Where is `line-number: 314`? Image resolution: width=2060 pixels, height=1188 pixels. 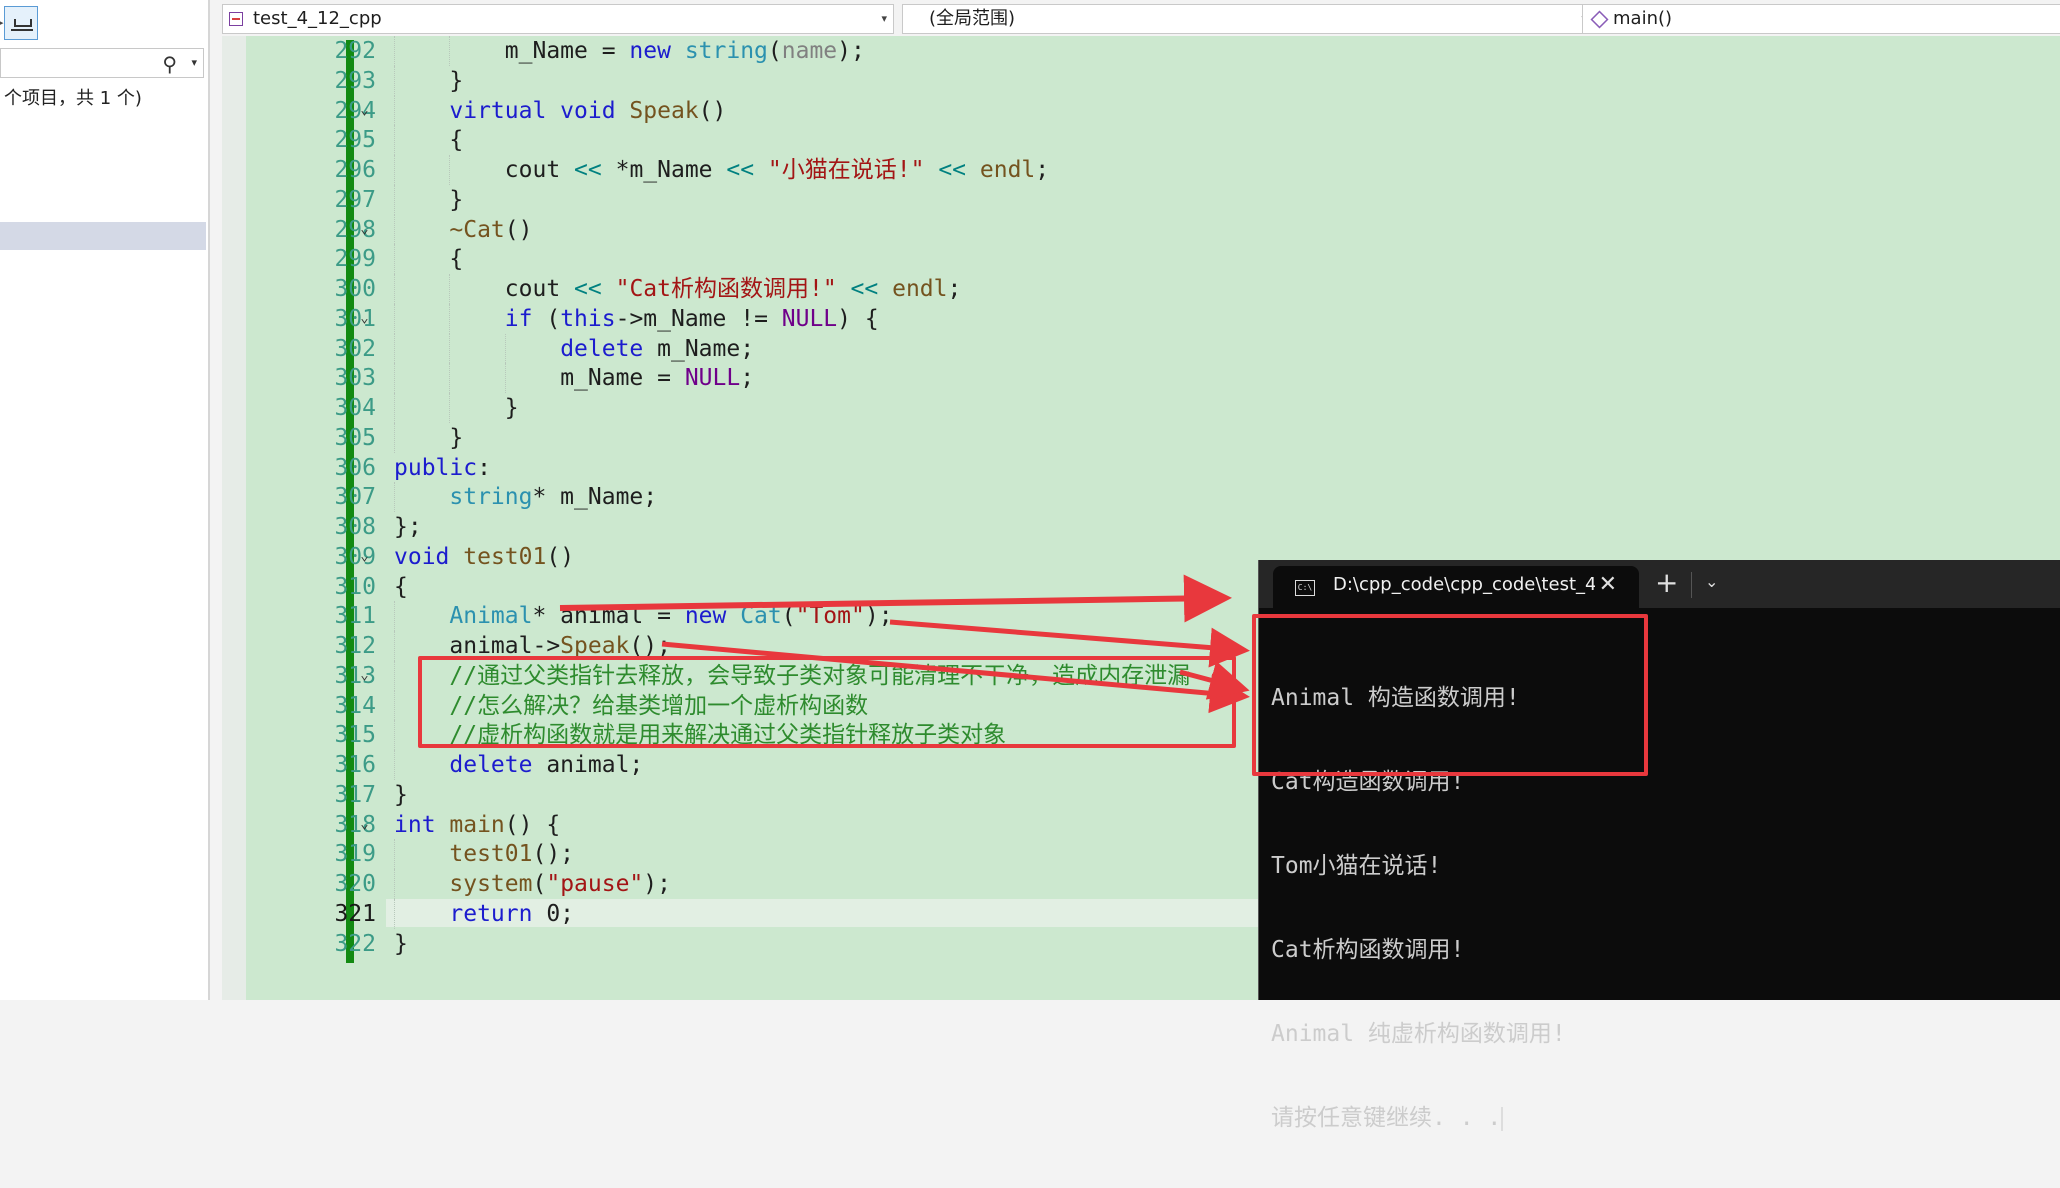
line-number: 314 is located at coordinates (355, 705).